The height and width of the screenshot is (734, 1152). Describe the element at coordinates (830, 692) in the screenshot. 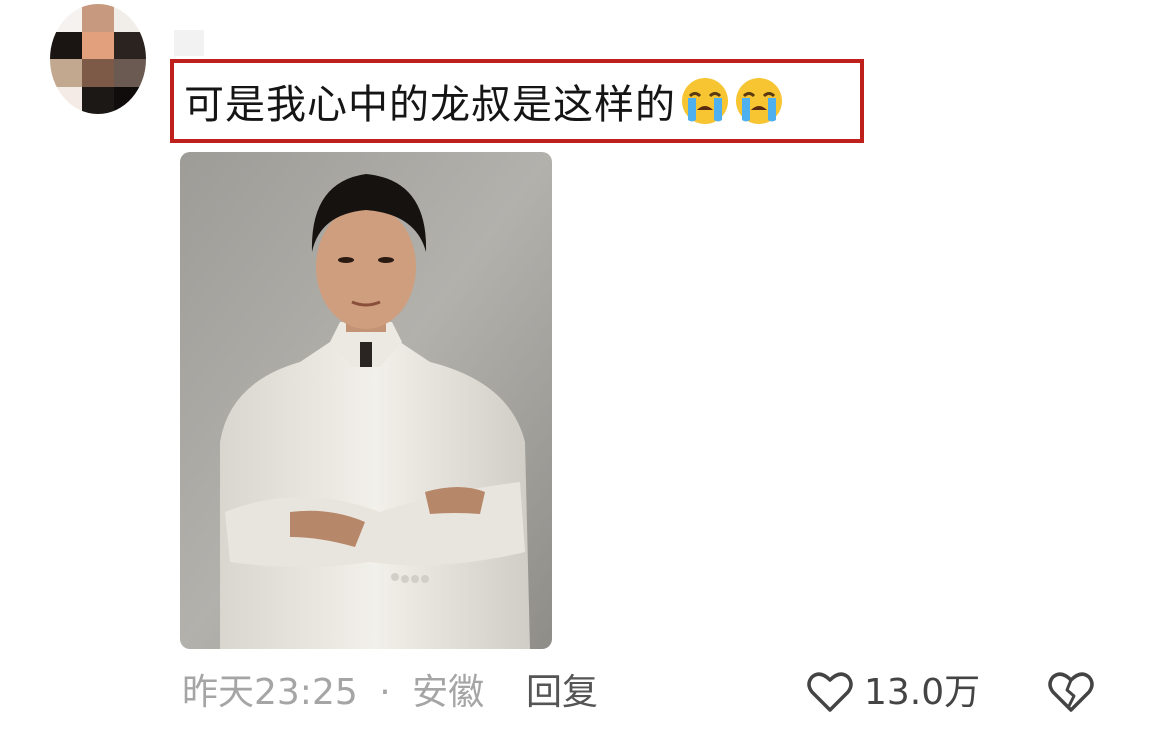

I see `heart-icon` at that location.